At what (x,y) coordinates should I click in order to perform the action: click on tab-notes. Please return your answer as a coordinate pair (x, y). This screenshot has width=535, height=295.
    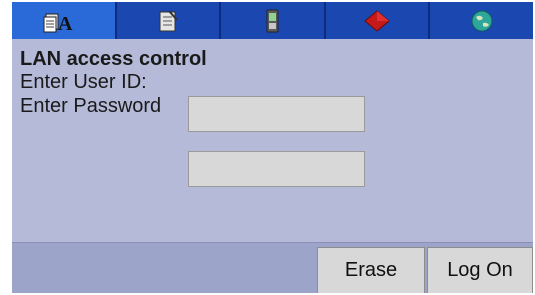
    Looking at the image, I should click on (169, 20).